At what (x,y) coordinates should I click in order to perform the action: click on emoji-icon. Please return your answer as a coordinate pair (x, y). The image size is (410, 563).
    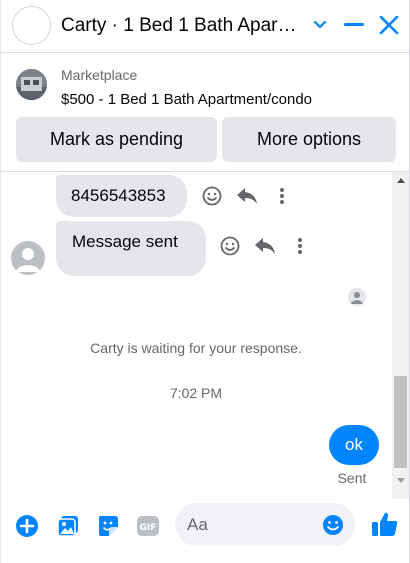
    Looking at the image, I should click on (333, 525).